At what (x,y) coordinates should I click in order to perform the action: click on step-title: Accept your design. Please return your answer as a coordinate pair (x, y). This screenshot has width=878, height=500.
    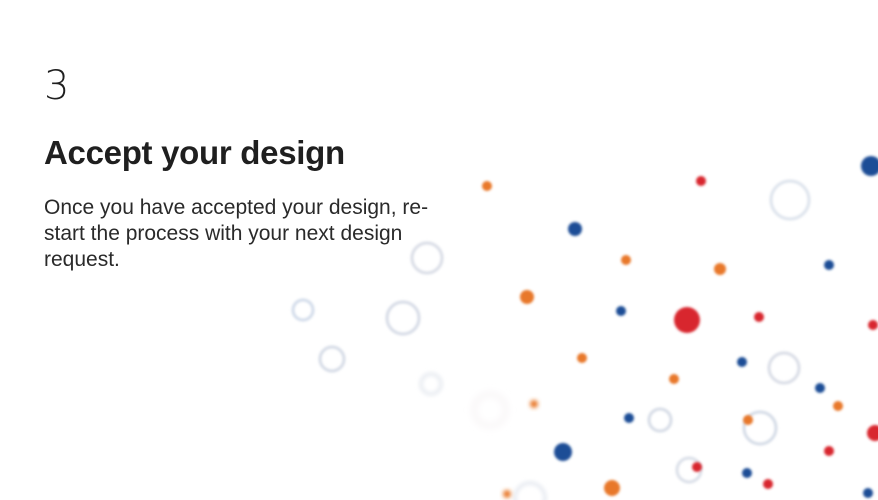
    Looking at the image, I should click on (194, 152).